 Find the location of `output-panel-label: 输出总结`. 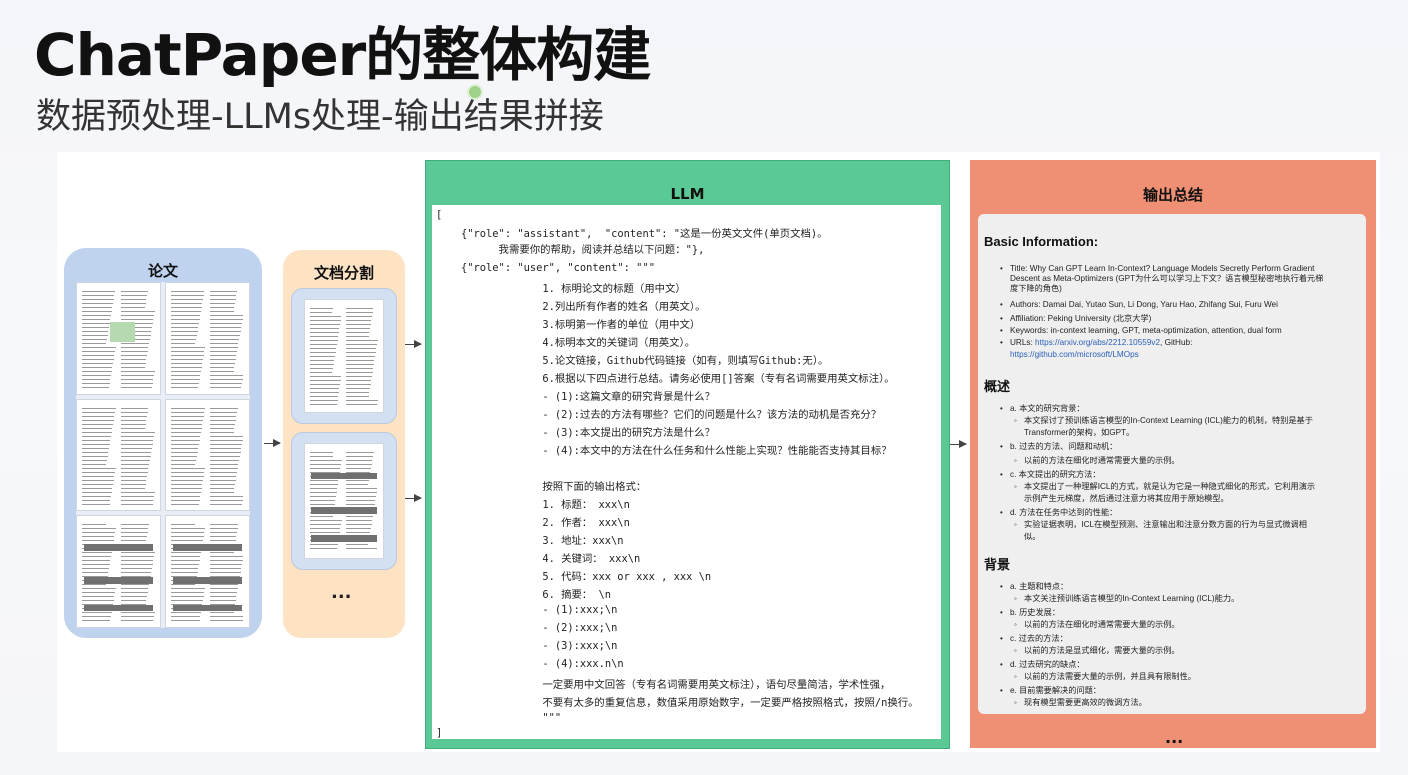

output-panel-label: 输出总结 is located at coordinates (1172, 195).